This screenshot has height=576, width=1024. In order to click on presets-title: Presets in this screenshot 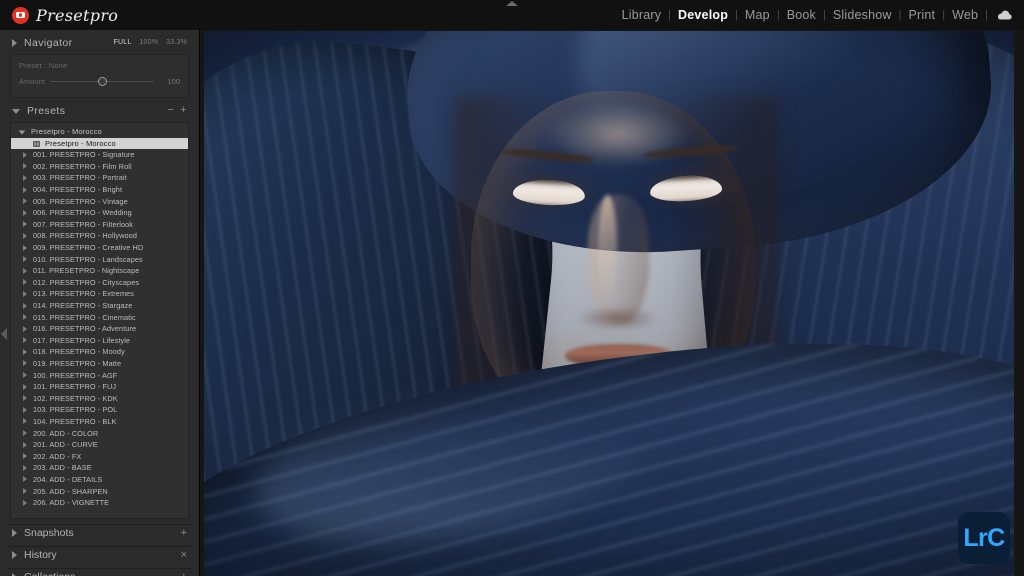, I will do `click(46, 110)`.